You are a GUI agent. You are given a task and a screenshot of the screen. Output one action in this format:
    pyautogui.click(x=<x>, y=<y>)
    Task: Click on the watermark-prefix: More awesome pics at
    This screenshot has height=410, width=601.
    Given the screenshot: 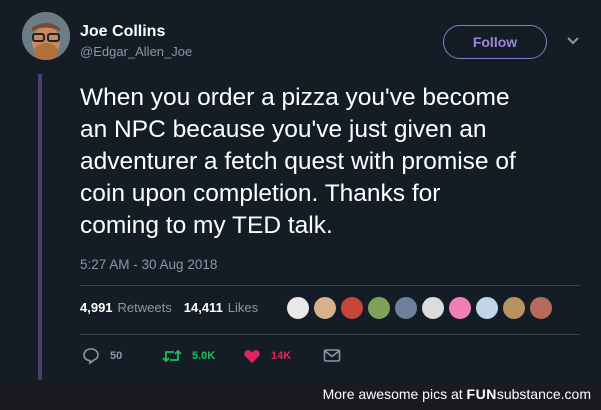 What is the action you would take?
    pyautogui.click(x=394, y=394)
    